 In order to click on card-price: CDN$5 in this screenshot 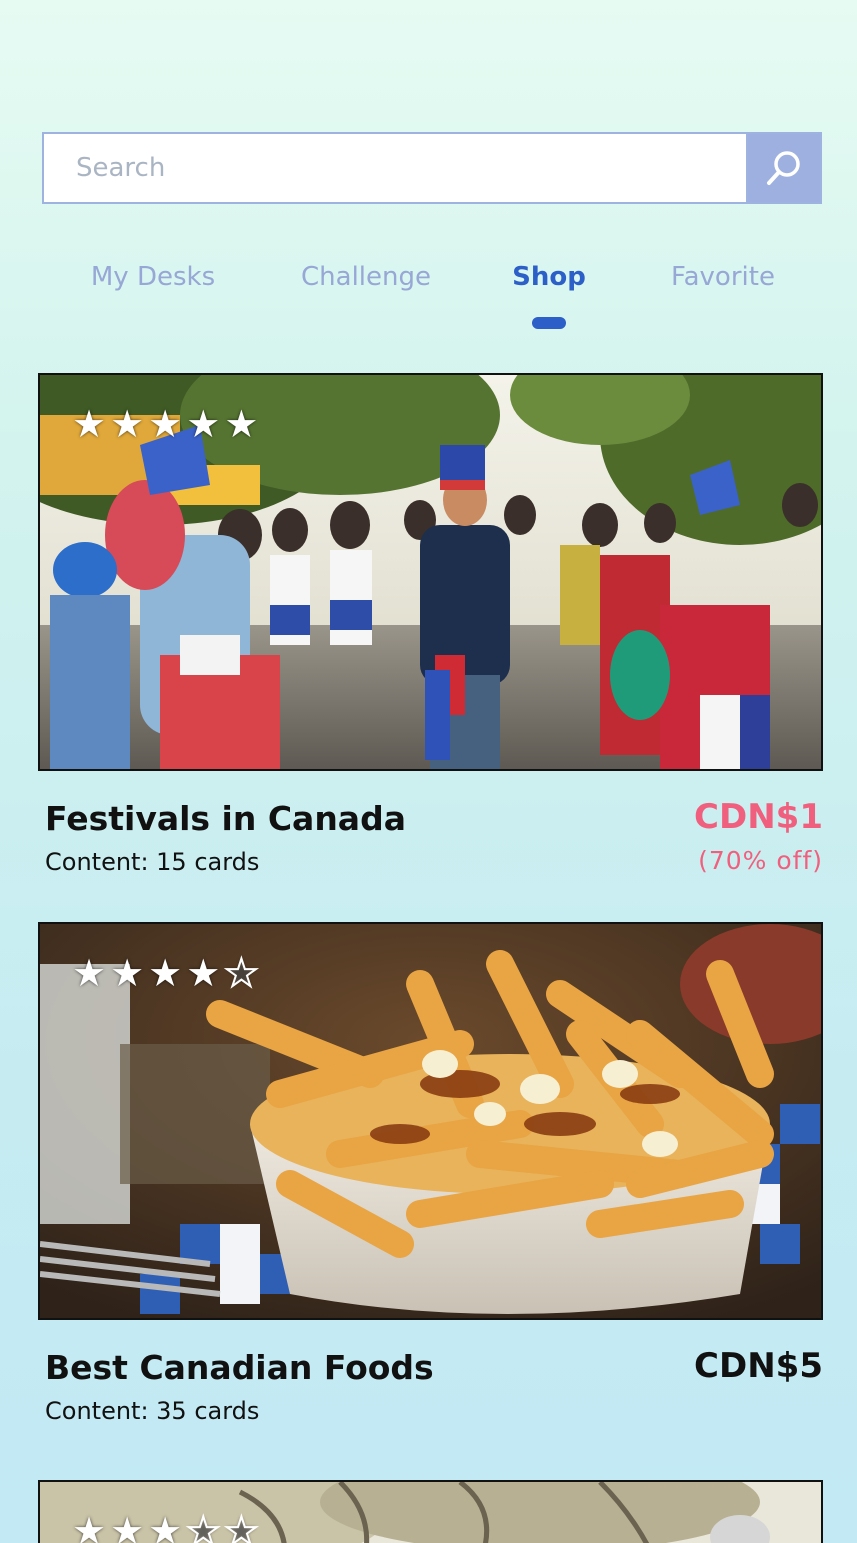, I will do `click(758, 1366)`.